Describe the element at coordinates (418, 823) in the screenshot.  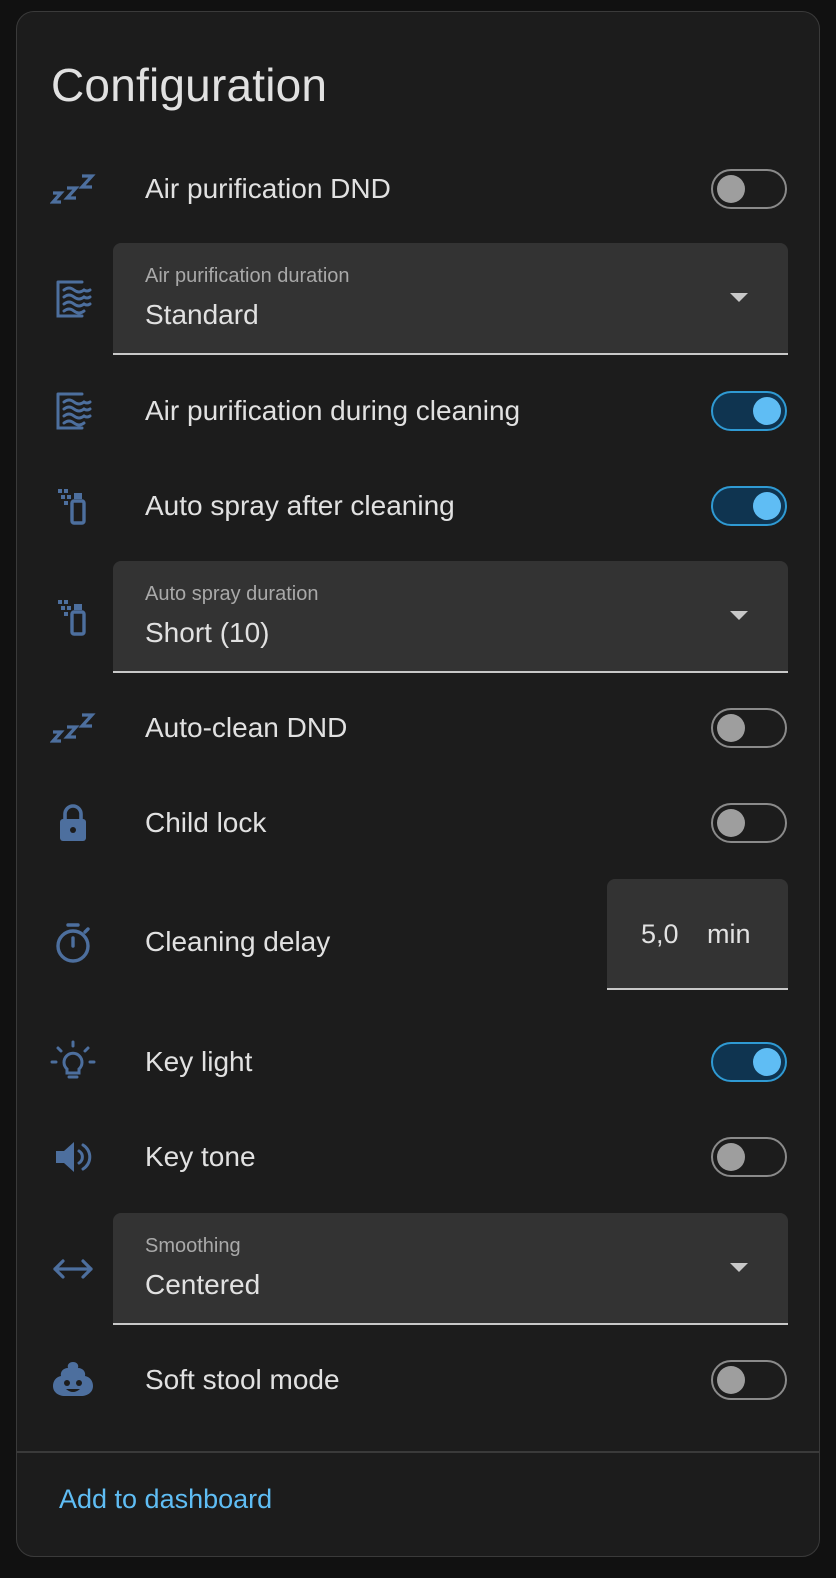
I see `row-child-lock: Child lock` at that location.